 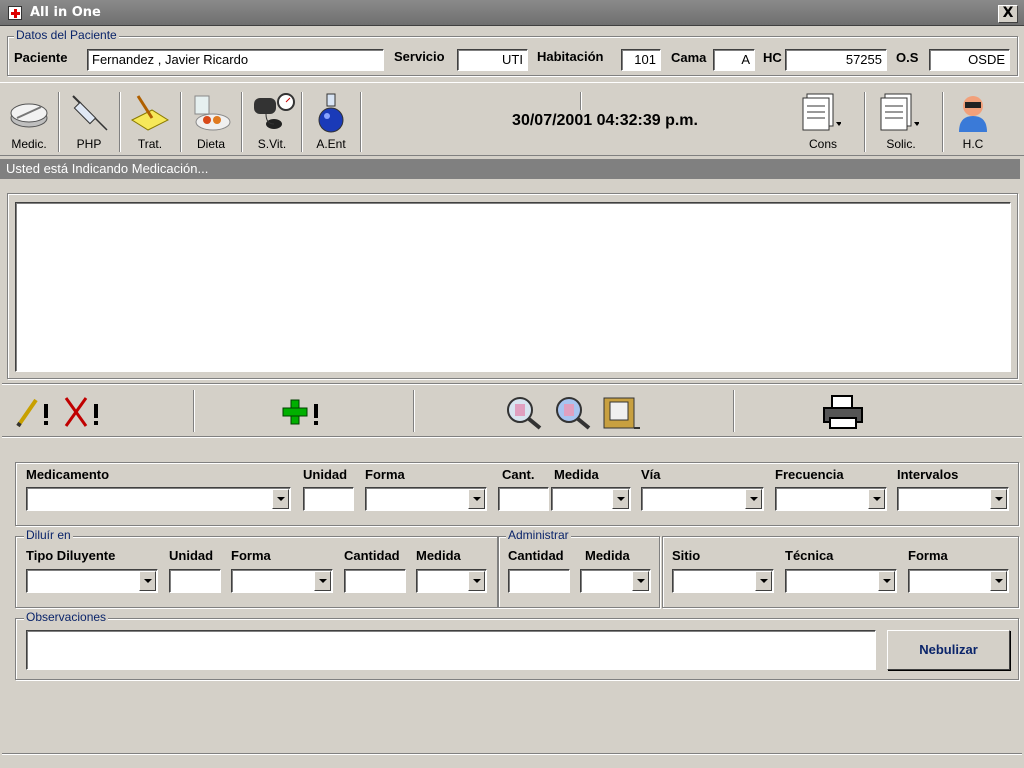 What do you see at coordinates (615, 581) in the screenshot?
I see `admin-medida-select` at bounding box center [615, 581].